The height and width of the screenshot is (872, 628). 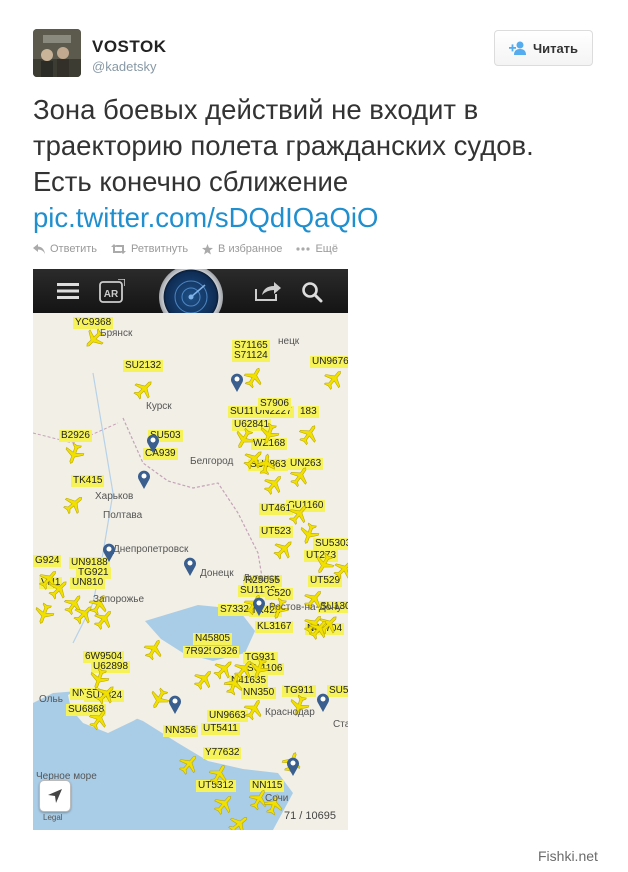 I want to click on city-label: Ростов-на-Дону, so click(x=305, y=607).